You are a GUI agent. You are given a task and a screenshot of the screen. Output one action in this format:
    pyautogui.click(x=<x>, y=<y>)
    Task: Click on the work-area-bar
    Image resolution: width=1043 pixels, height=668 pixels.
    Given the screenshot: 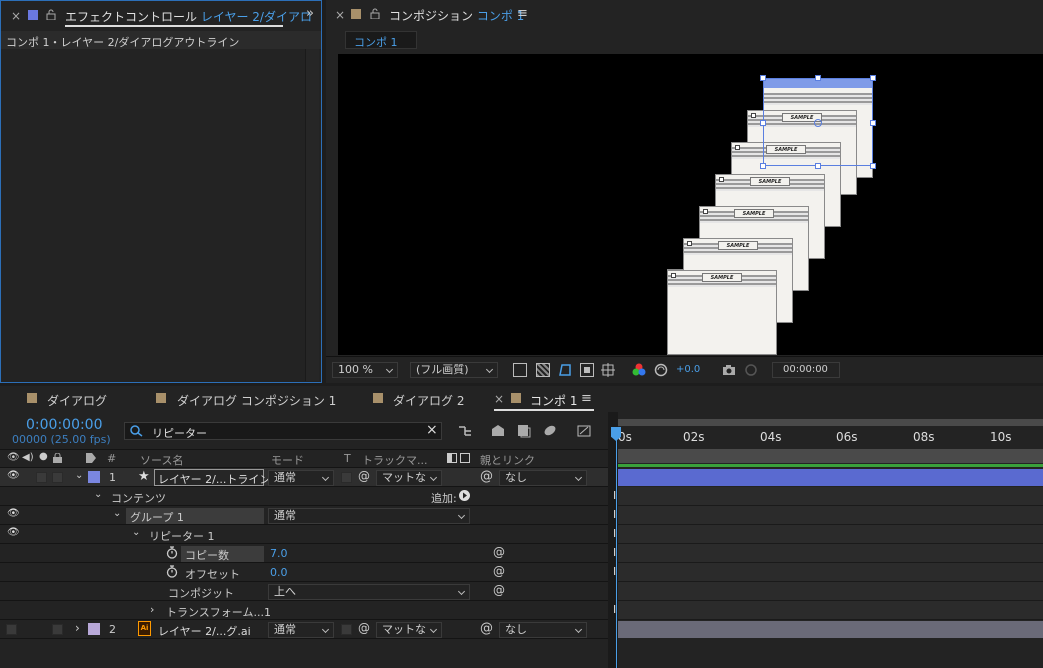 What is the action you would take?
    pyautogui.click(x=830, y=456)
    